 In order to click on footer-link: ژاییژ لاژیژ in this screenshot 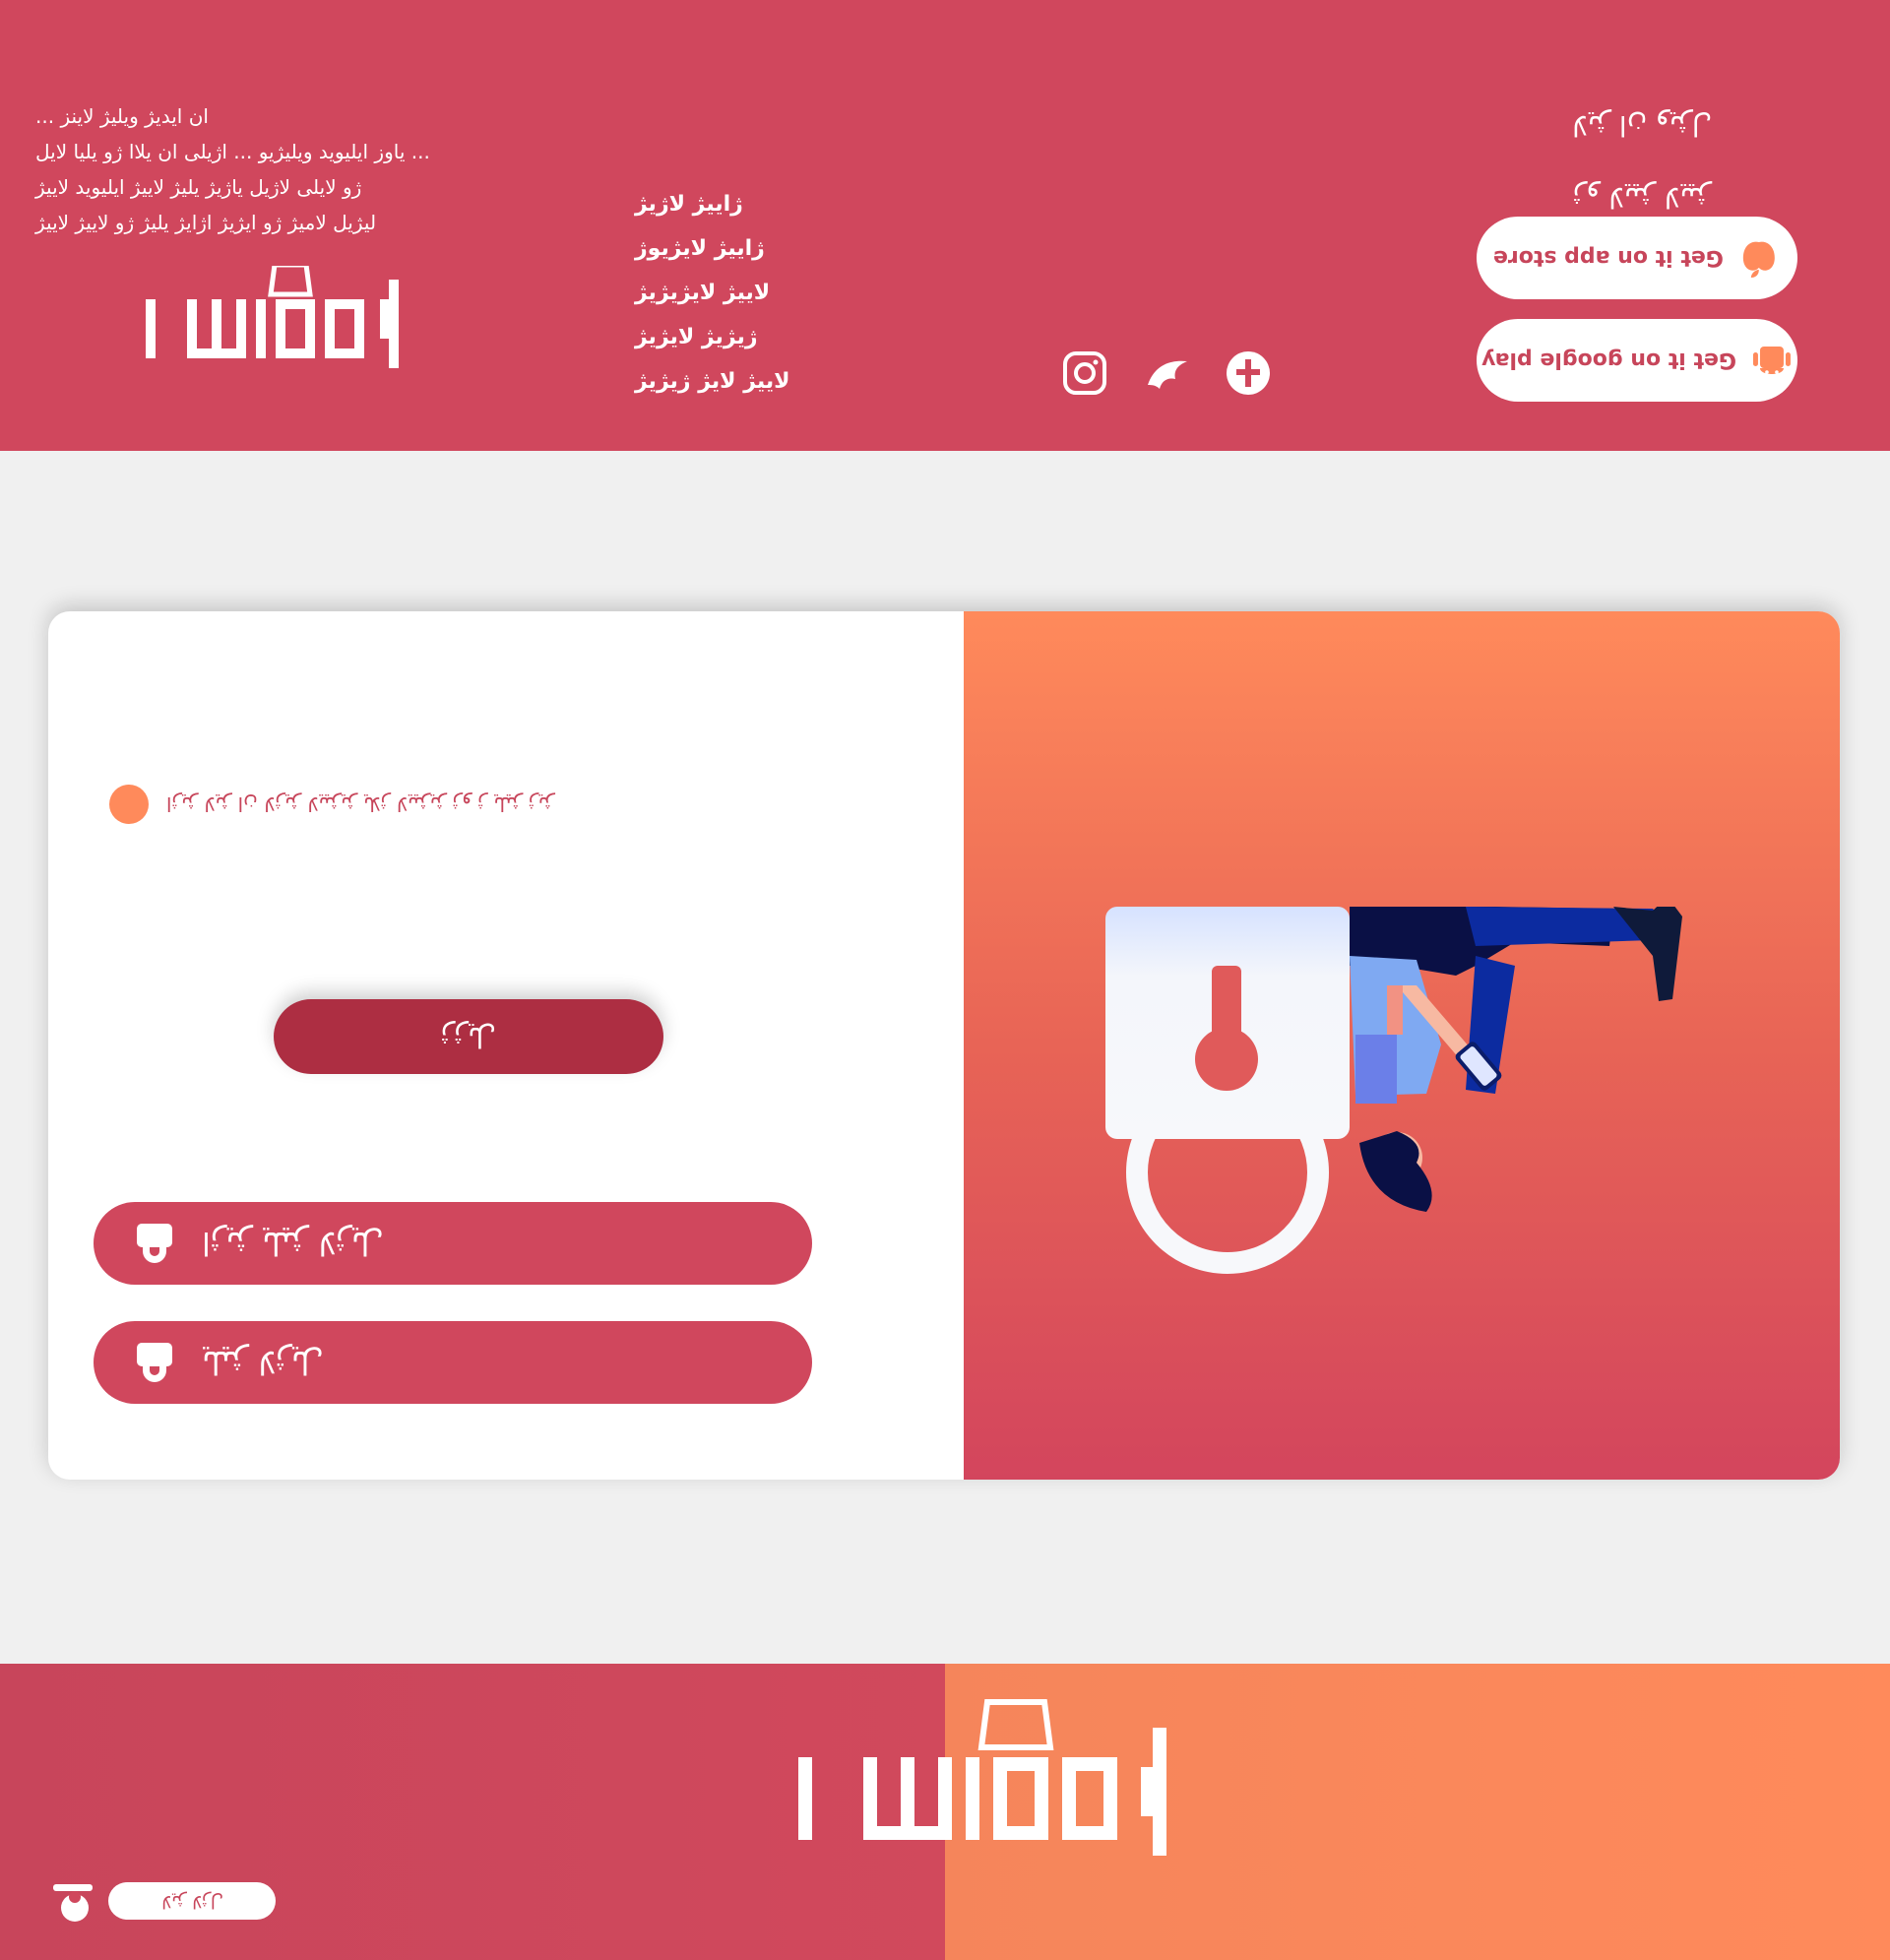, I will do `click(712, 204)`.